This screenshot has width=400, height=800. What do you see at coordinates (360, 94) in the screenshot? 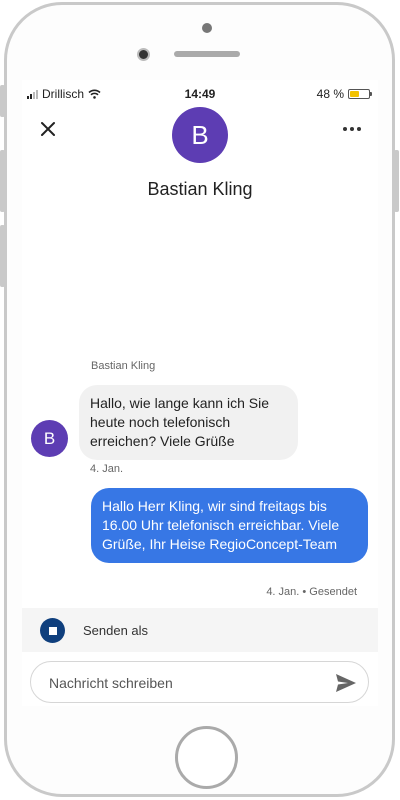
I see `battery-icon` at bounding box center [360, 94].